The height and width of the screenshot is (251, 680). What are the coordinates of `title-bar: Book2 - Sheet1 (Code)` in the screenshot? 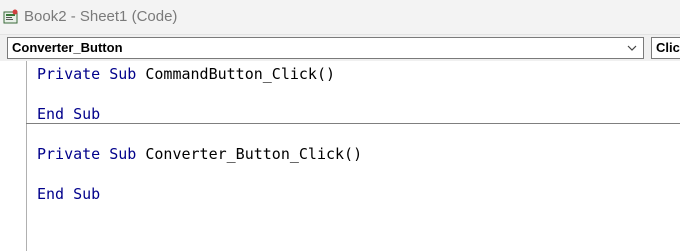 It's located at (340, 17).